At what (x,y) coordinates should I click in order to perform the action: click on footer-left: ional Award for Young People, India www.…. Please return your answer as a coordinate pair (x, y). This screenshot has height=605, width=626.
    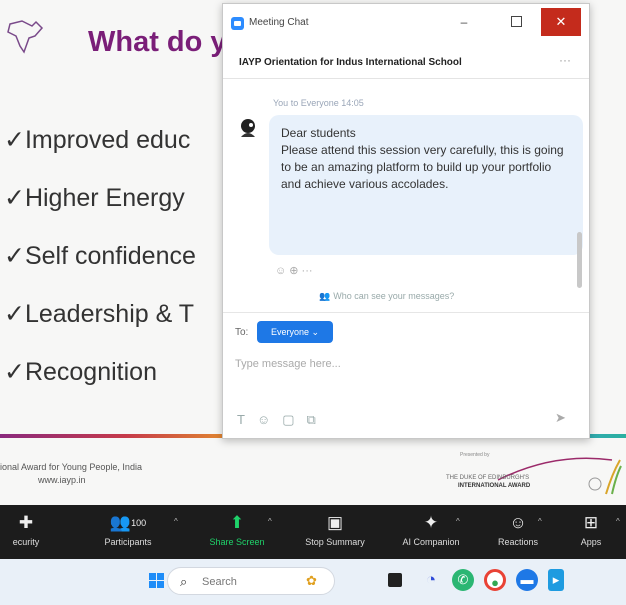
    Looking at the image, I should click on (71, 474).